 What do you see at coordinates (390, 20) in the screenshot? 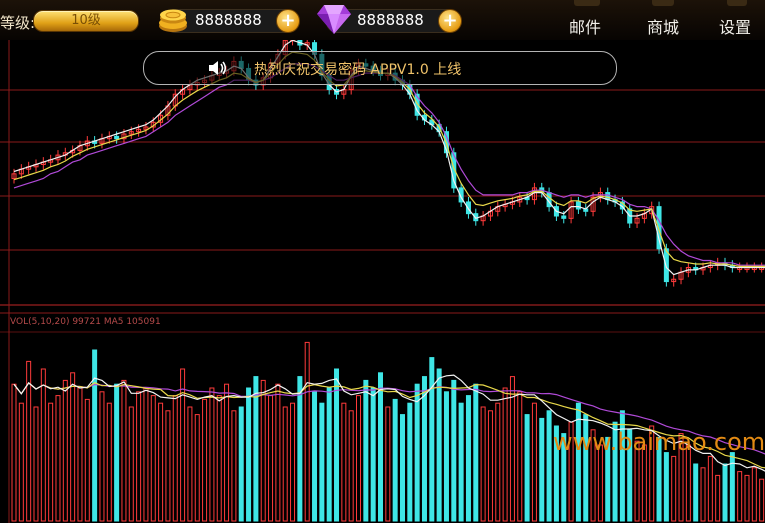
I see `gem-value: 8888888` at bounding box center [390, 20].